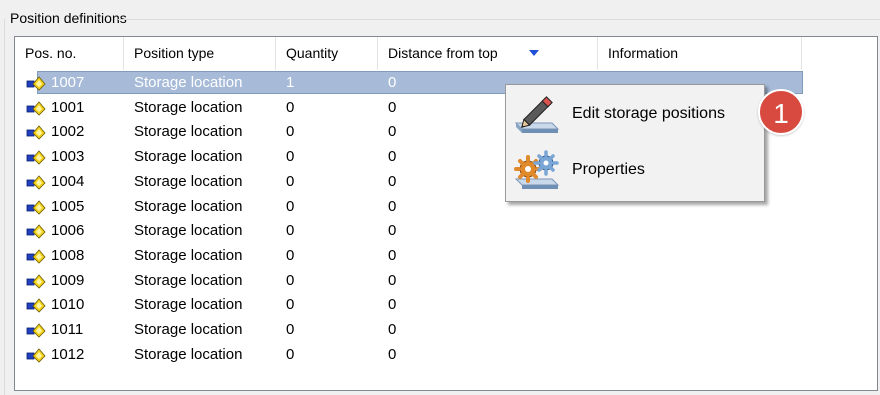  What do you see at coordinates (446, 330) in the screenshot?
I see `table-row: 1011 Storage location 0 0` at bounding box center [446, 330].